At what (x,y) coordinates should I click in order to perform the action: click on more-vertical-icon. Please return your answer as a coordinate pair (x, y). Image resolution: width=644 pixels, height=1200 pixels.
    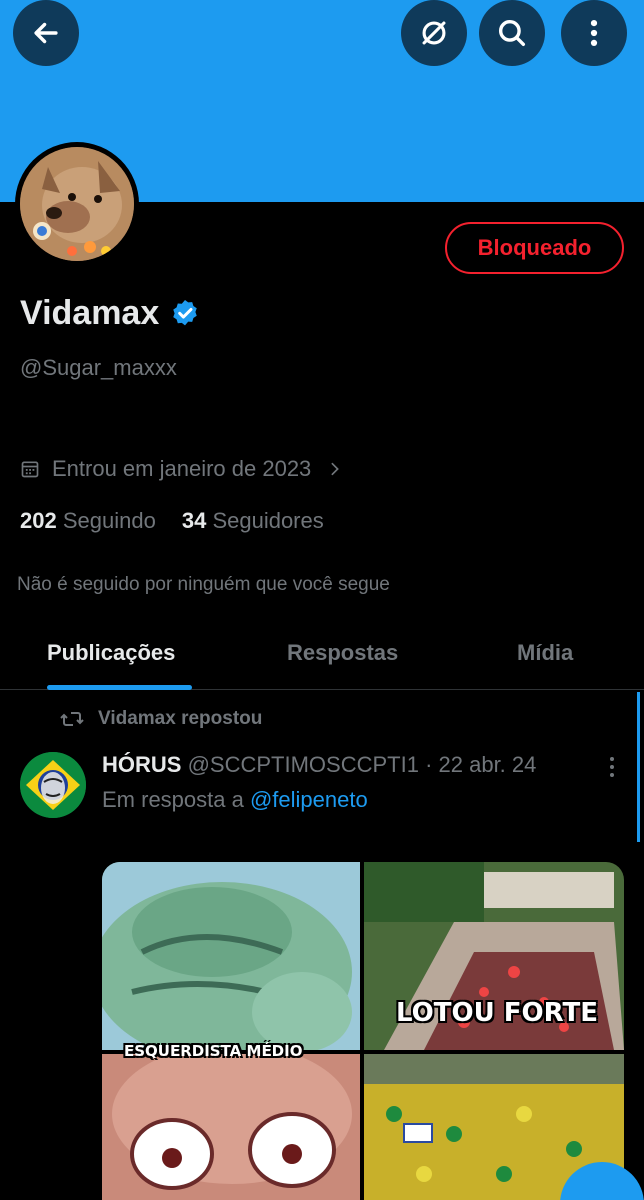
    Looking at the image, I should click on (594, 33).